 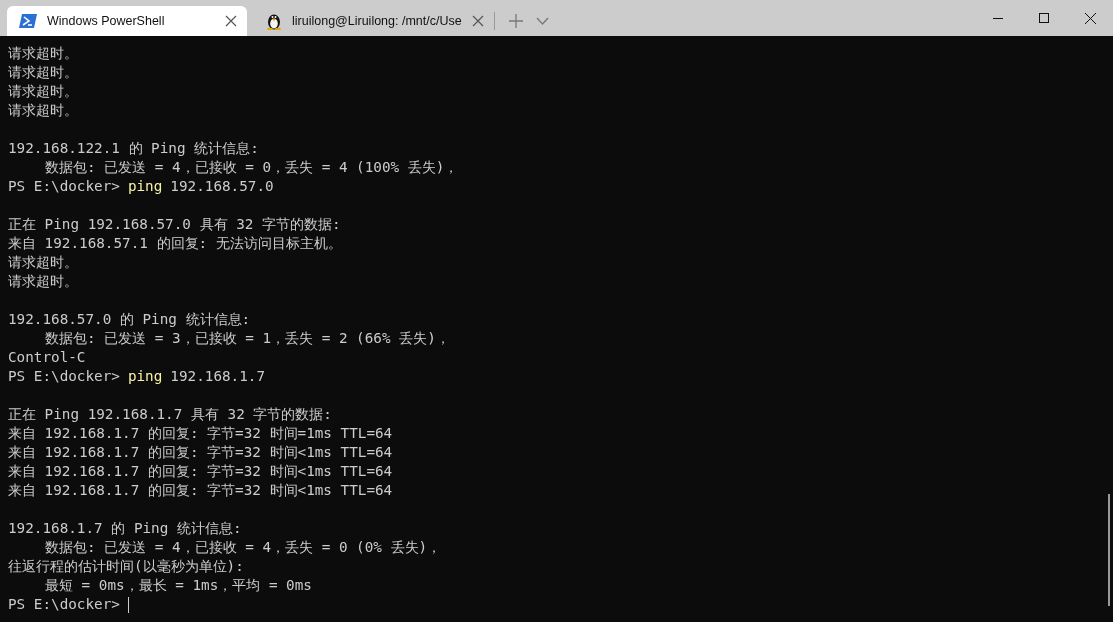 What do you see at coordinates (200, 433) in the screenshot?
I see `output-line: 来自 192.168.1.7 的回复: 字节=32 时间=1ms TTL=64` at bounding box center [200, 433].